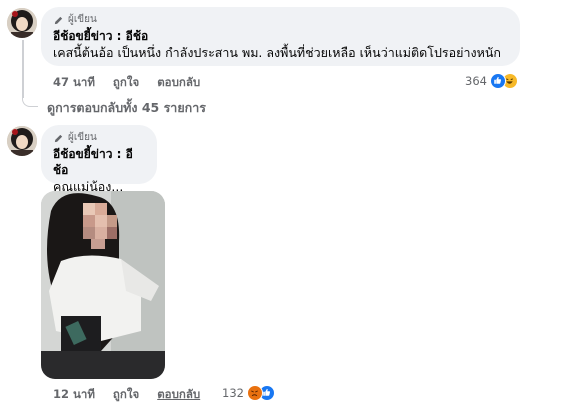 The height and width of the screenshot is (404, 573). Describe the element at coordinates (23, 69) in the screenshot. I see `thread-connector-vertical` at that location.